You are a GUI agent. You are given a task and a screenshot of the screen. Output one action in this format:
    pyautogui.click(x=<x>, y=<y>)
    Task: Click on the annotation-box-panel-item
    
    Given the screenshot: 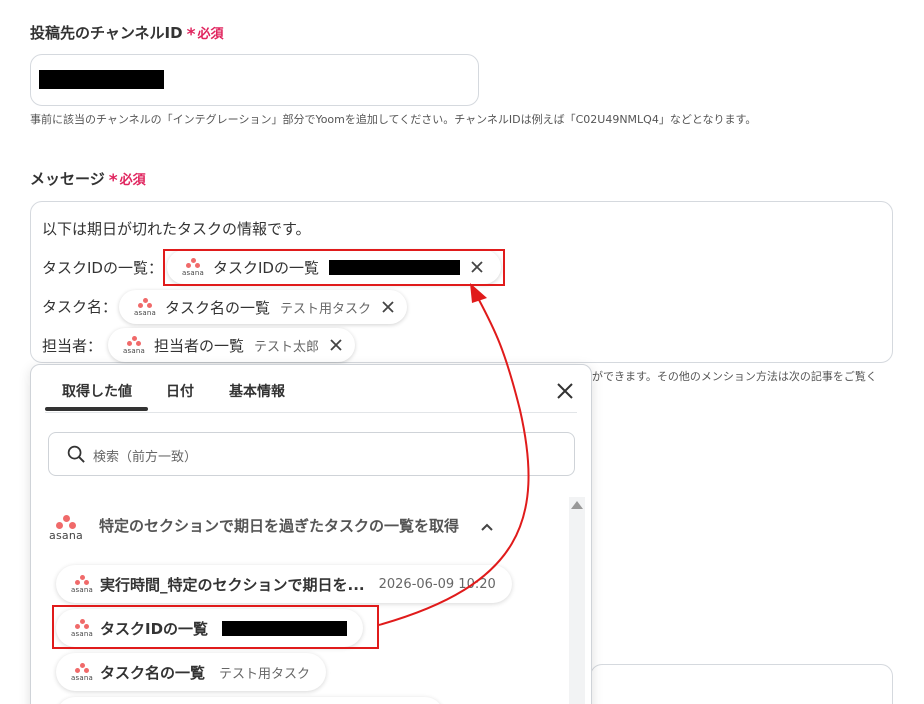 What is the action you would take?
    pyautogui.click(x=215, y=627)
    